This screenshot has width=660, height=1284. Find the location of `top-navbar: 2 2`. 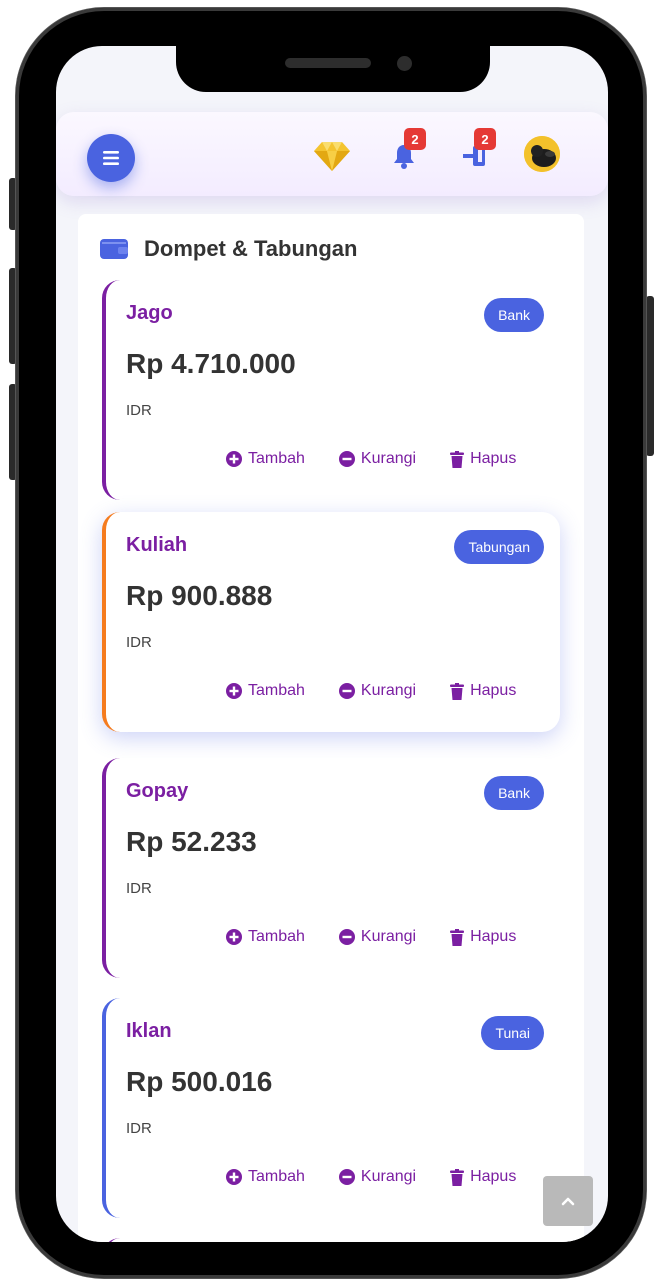

top-navbar: 2 2 is located at coordinates (332, 154).